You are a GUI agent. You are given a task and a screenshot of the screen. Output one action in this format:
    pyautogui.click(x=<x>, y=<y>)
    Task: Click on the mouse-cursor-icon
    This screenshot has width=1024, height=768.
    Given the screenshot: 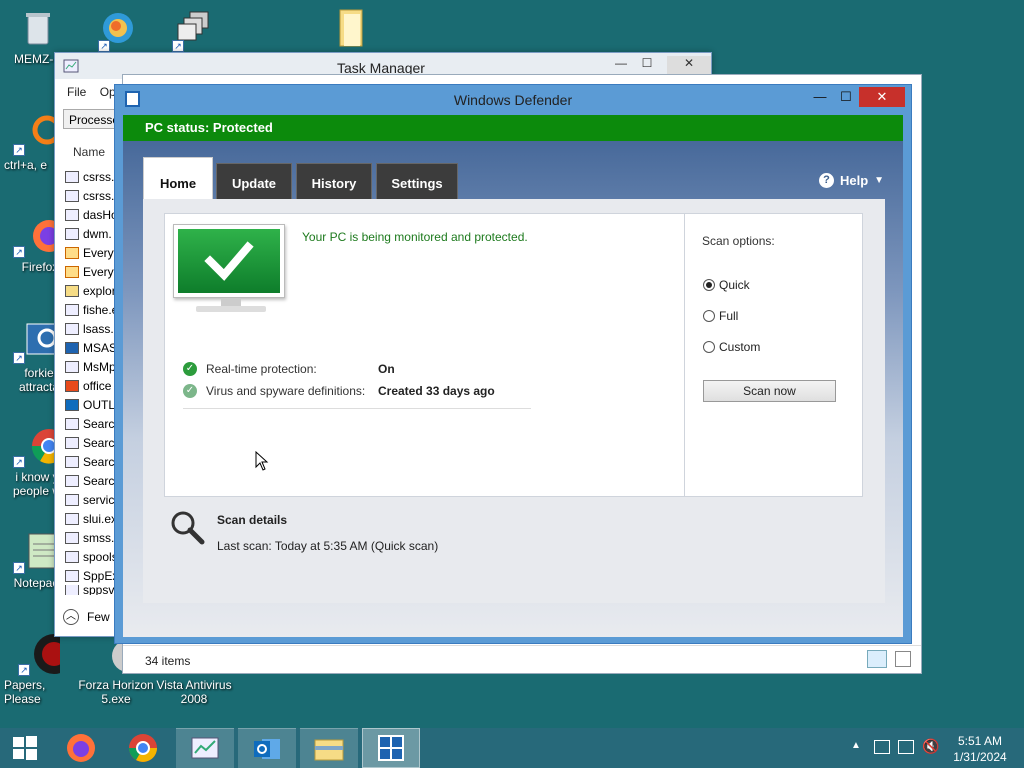 What is the action you would take?
    pyautogui.click(x=262, y=461)
    